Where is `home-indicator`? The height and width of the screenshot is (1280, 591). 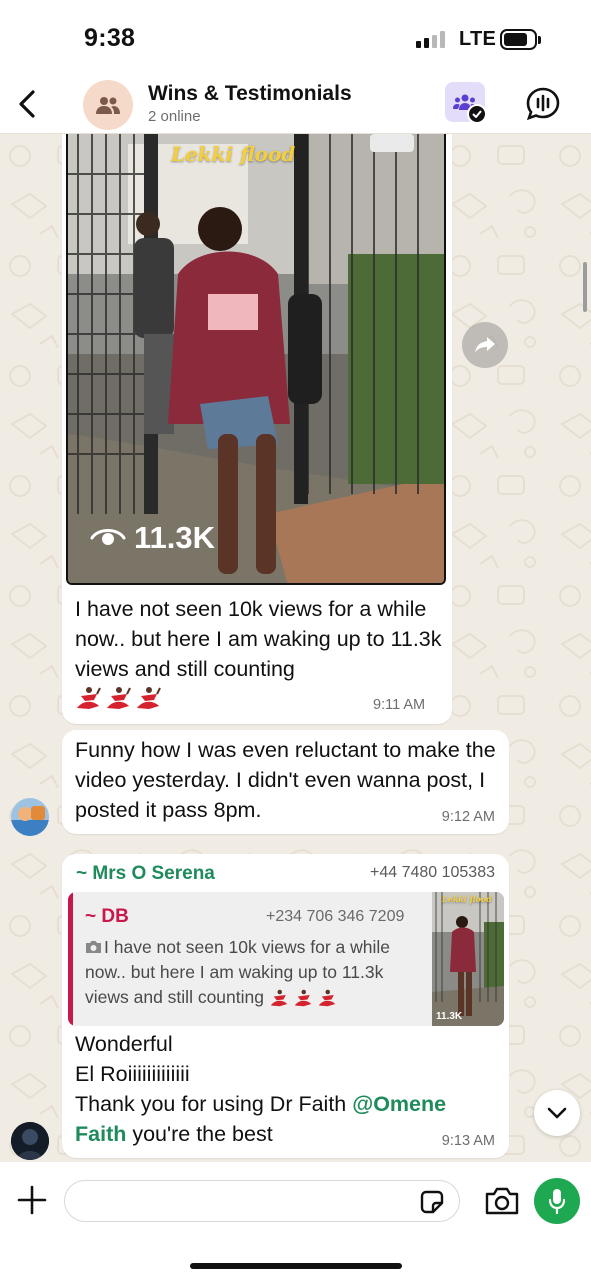 home-indicator is located at coordinates (296, 1266).